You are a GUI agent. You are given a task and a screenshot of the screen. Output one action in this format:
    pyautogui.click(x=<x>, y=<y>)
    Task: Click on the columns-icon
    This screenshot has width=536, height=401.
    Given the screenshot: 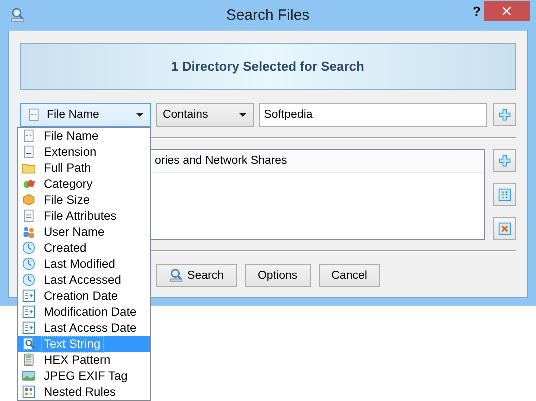 What is the action you would take?
    pyautogui.click(x=505, y=195)
    